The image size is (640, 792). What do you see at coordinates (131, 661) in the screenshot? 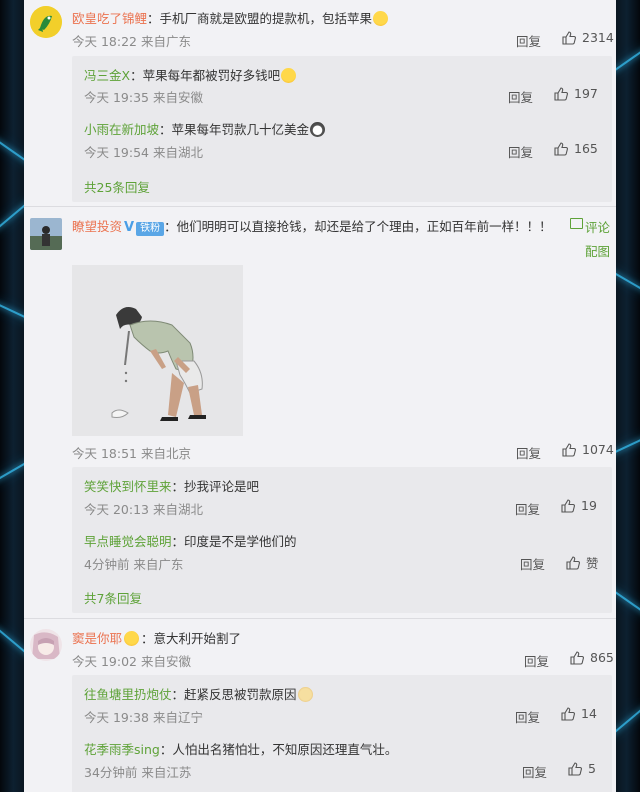
I see `comment-meta: 今天 19:02 来自安徽` at bounding box center [131, 661].